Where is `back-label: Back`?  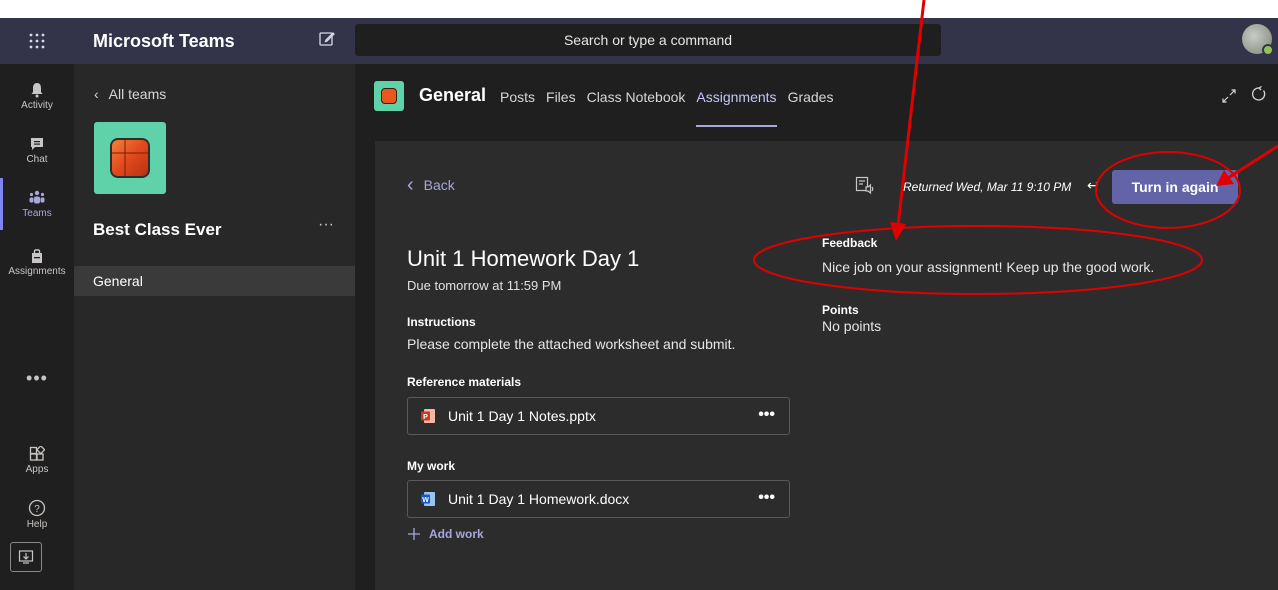 back-label: Back is located at coordinates (439, 185).